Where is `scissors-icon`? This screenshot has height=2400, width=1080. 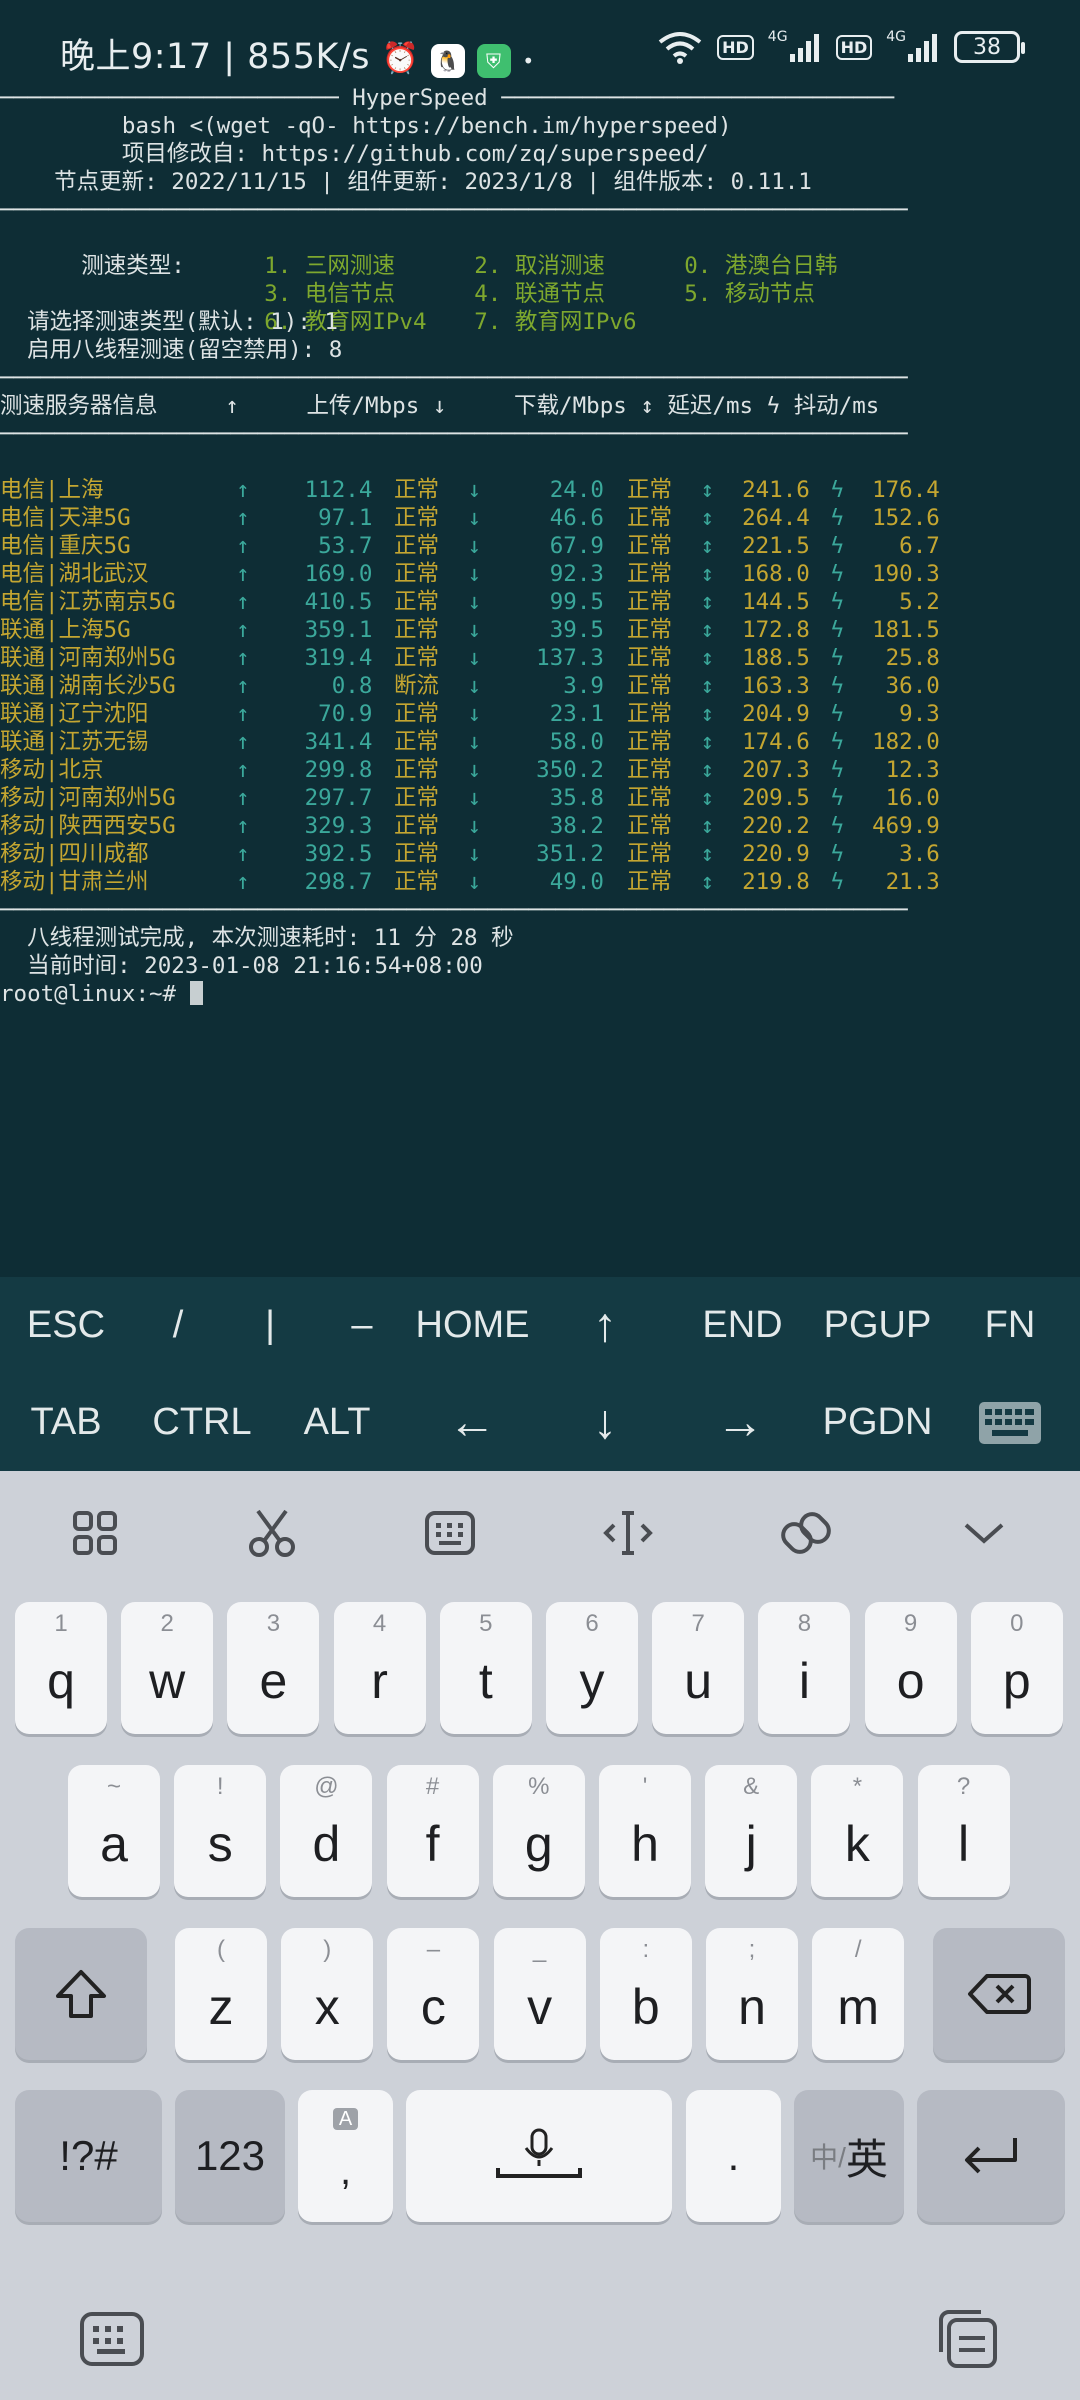 scissors-icon is located at coordinates (272, 1533).